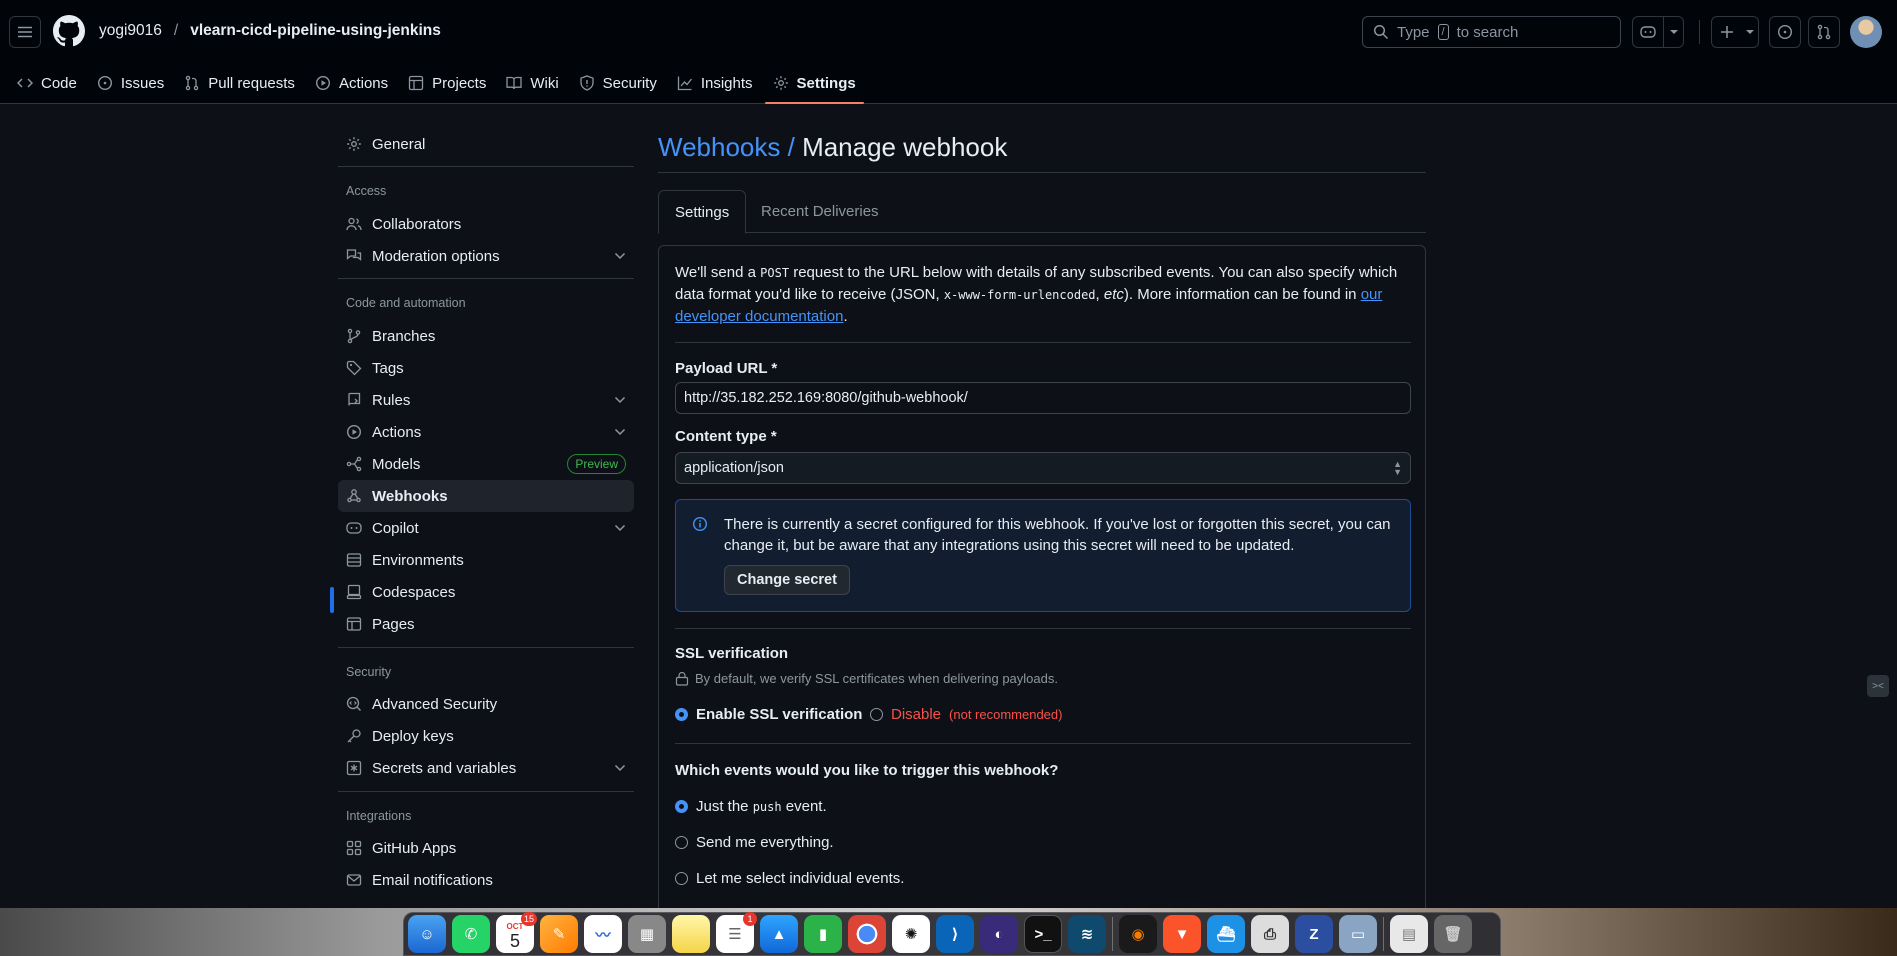 The width and height of the screenshot is (1897, 956). I want to click on pull-requests-button, so click(1824, 32).